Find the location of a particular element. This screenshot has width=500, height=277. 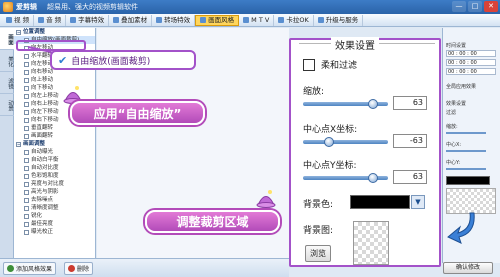

tree-item-label: 最佳亮度 is located at coordinates (42, 224).